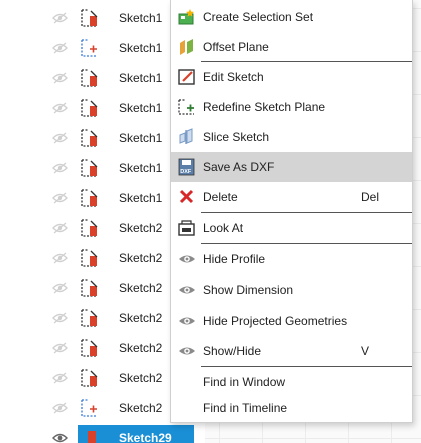 The image size is (421, 443). I want to click on edit-sketch-icon, so click(187, 77).